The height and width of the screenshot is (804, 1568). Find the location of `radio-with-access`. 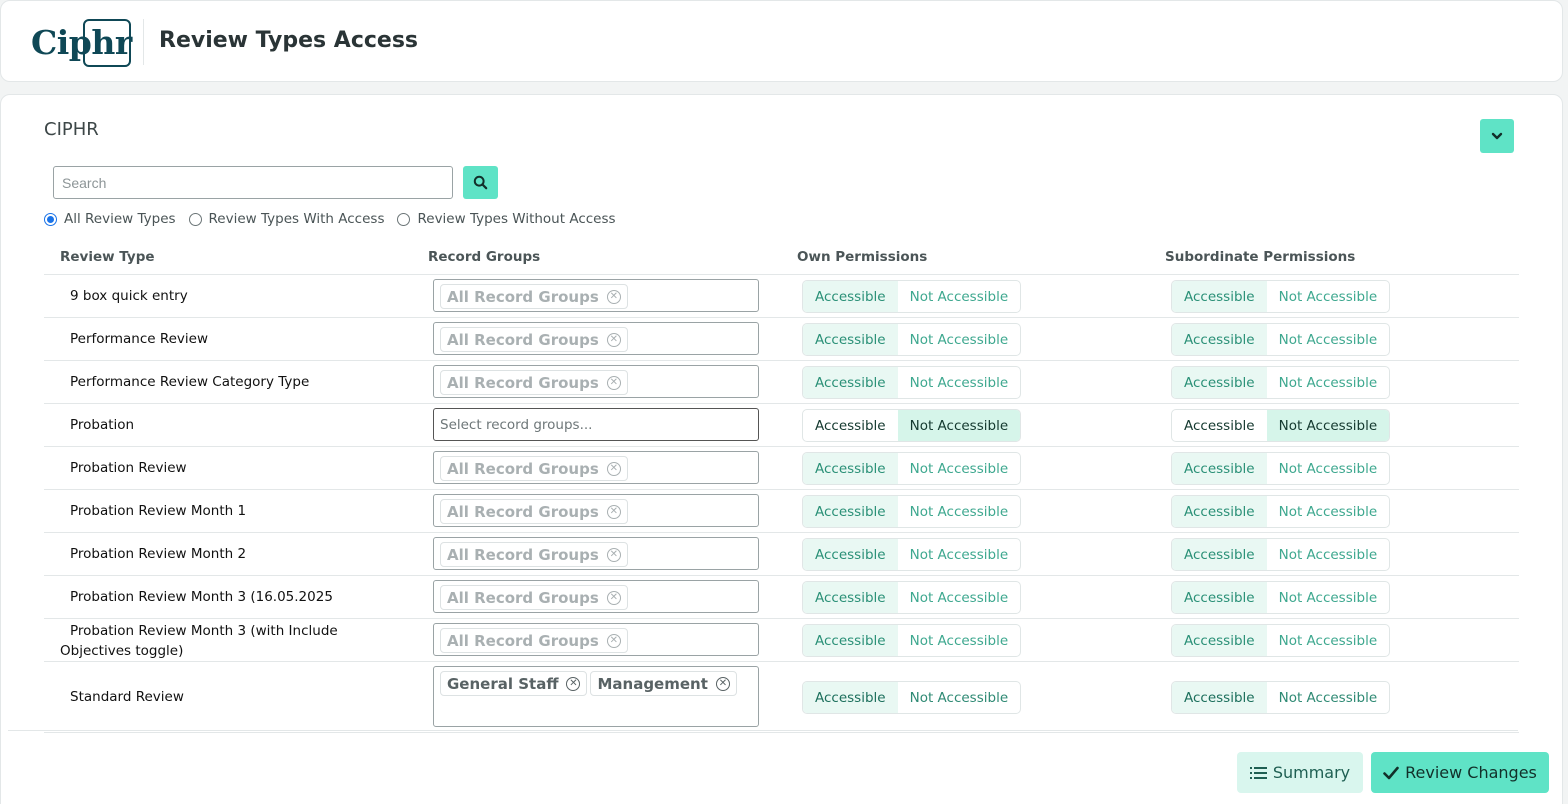

radio-with-access is located at coordinates (195, 219).